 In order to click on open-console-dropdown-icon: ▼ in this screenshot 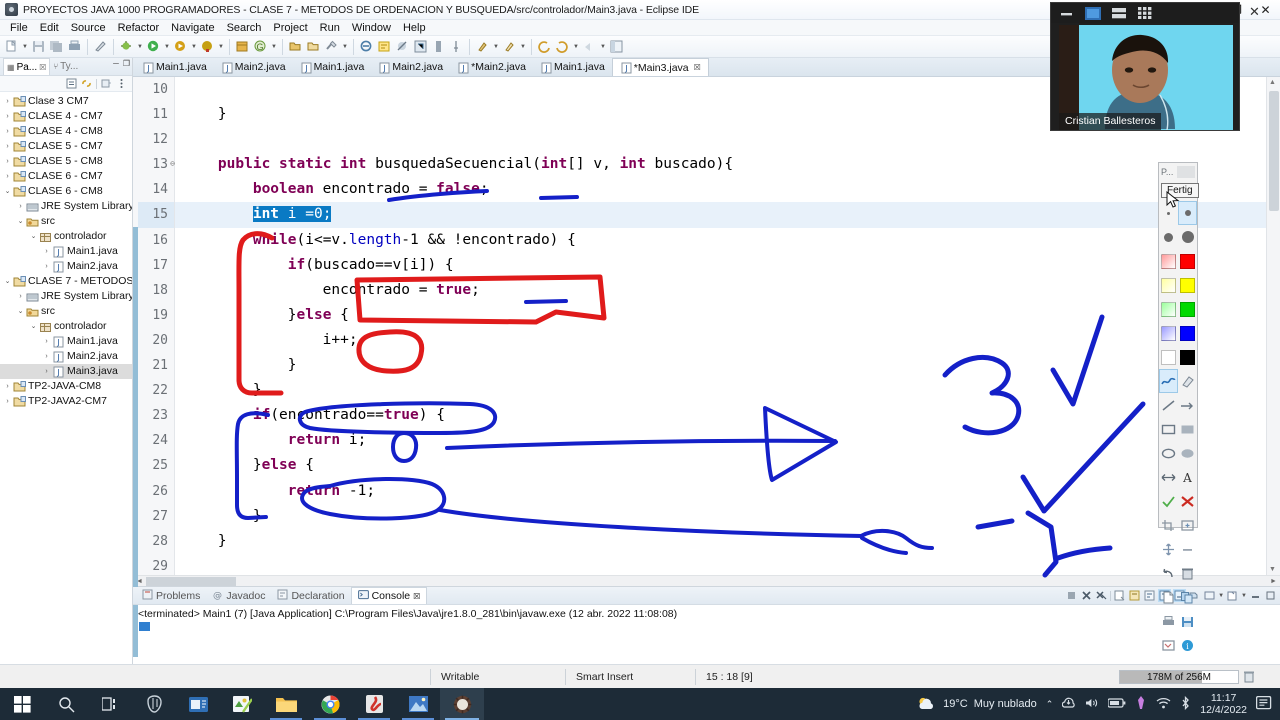, I will do `click(1244, 596)`.